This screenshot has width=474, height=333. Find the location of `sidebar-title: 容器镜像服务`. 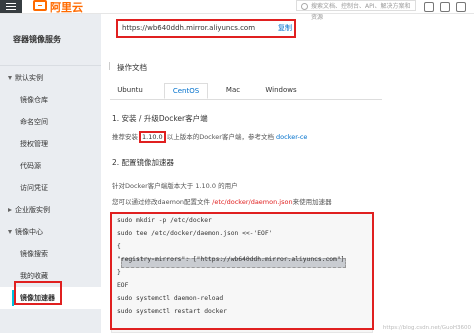

sidebar-title: 容器镜像服务 is located at coordinates (37, 39).